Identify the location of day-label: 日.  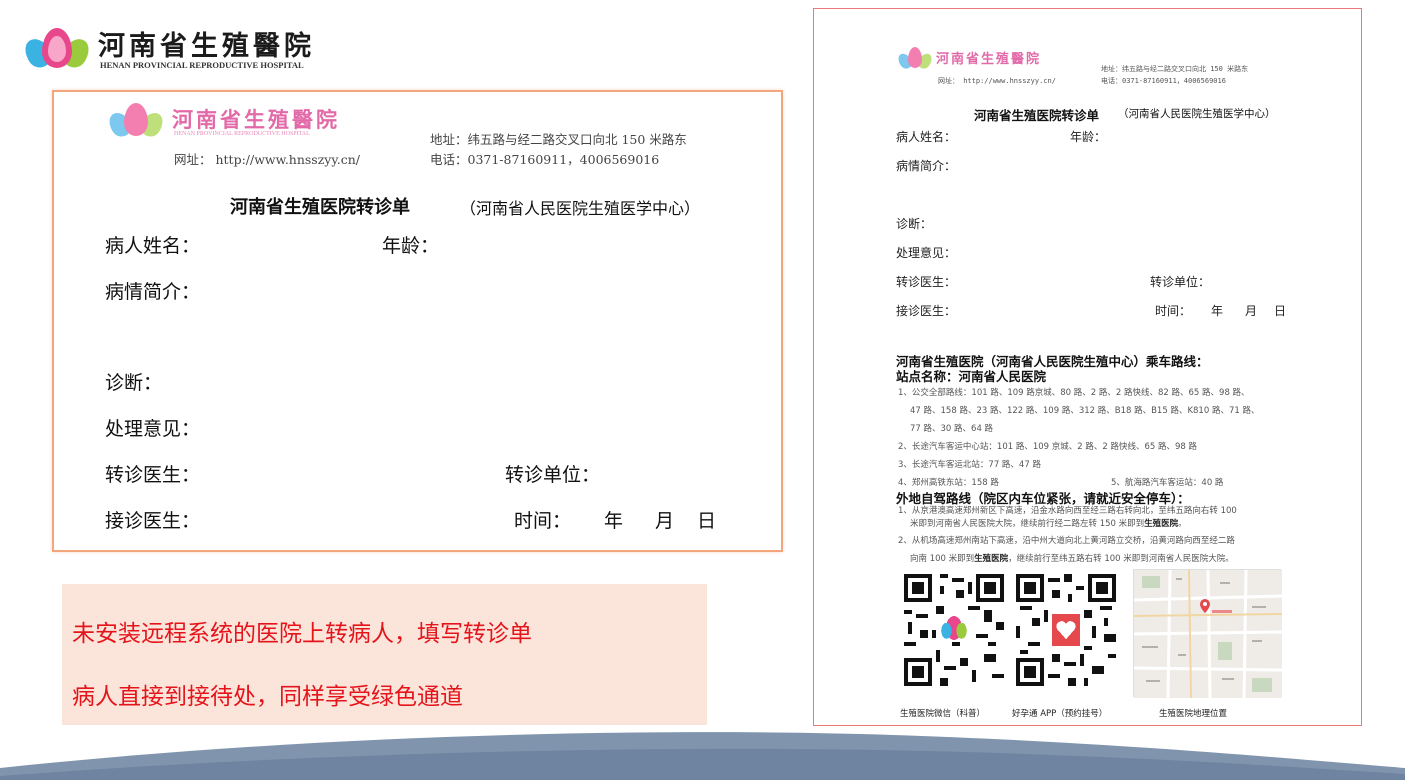
(707, 521).